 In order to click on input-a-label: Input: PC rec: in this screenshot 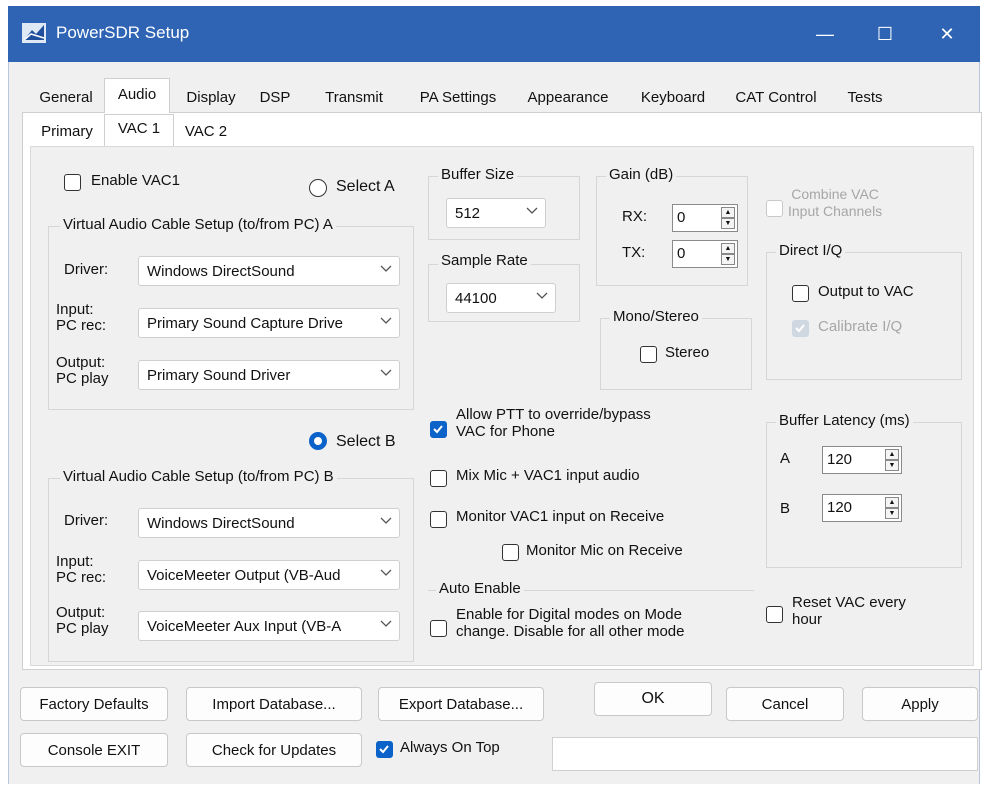, I will do `click(81, 317)`.